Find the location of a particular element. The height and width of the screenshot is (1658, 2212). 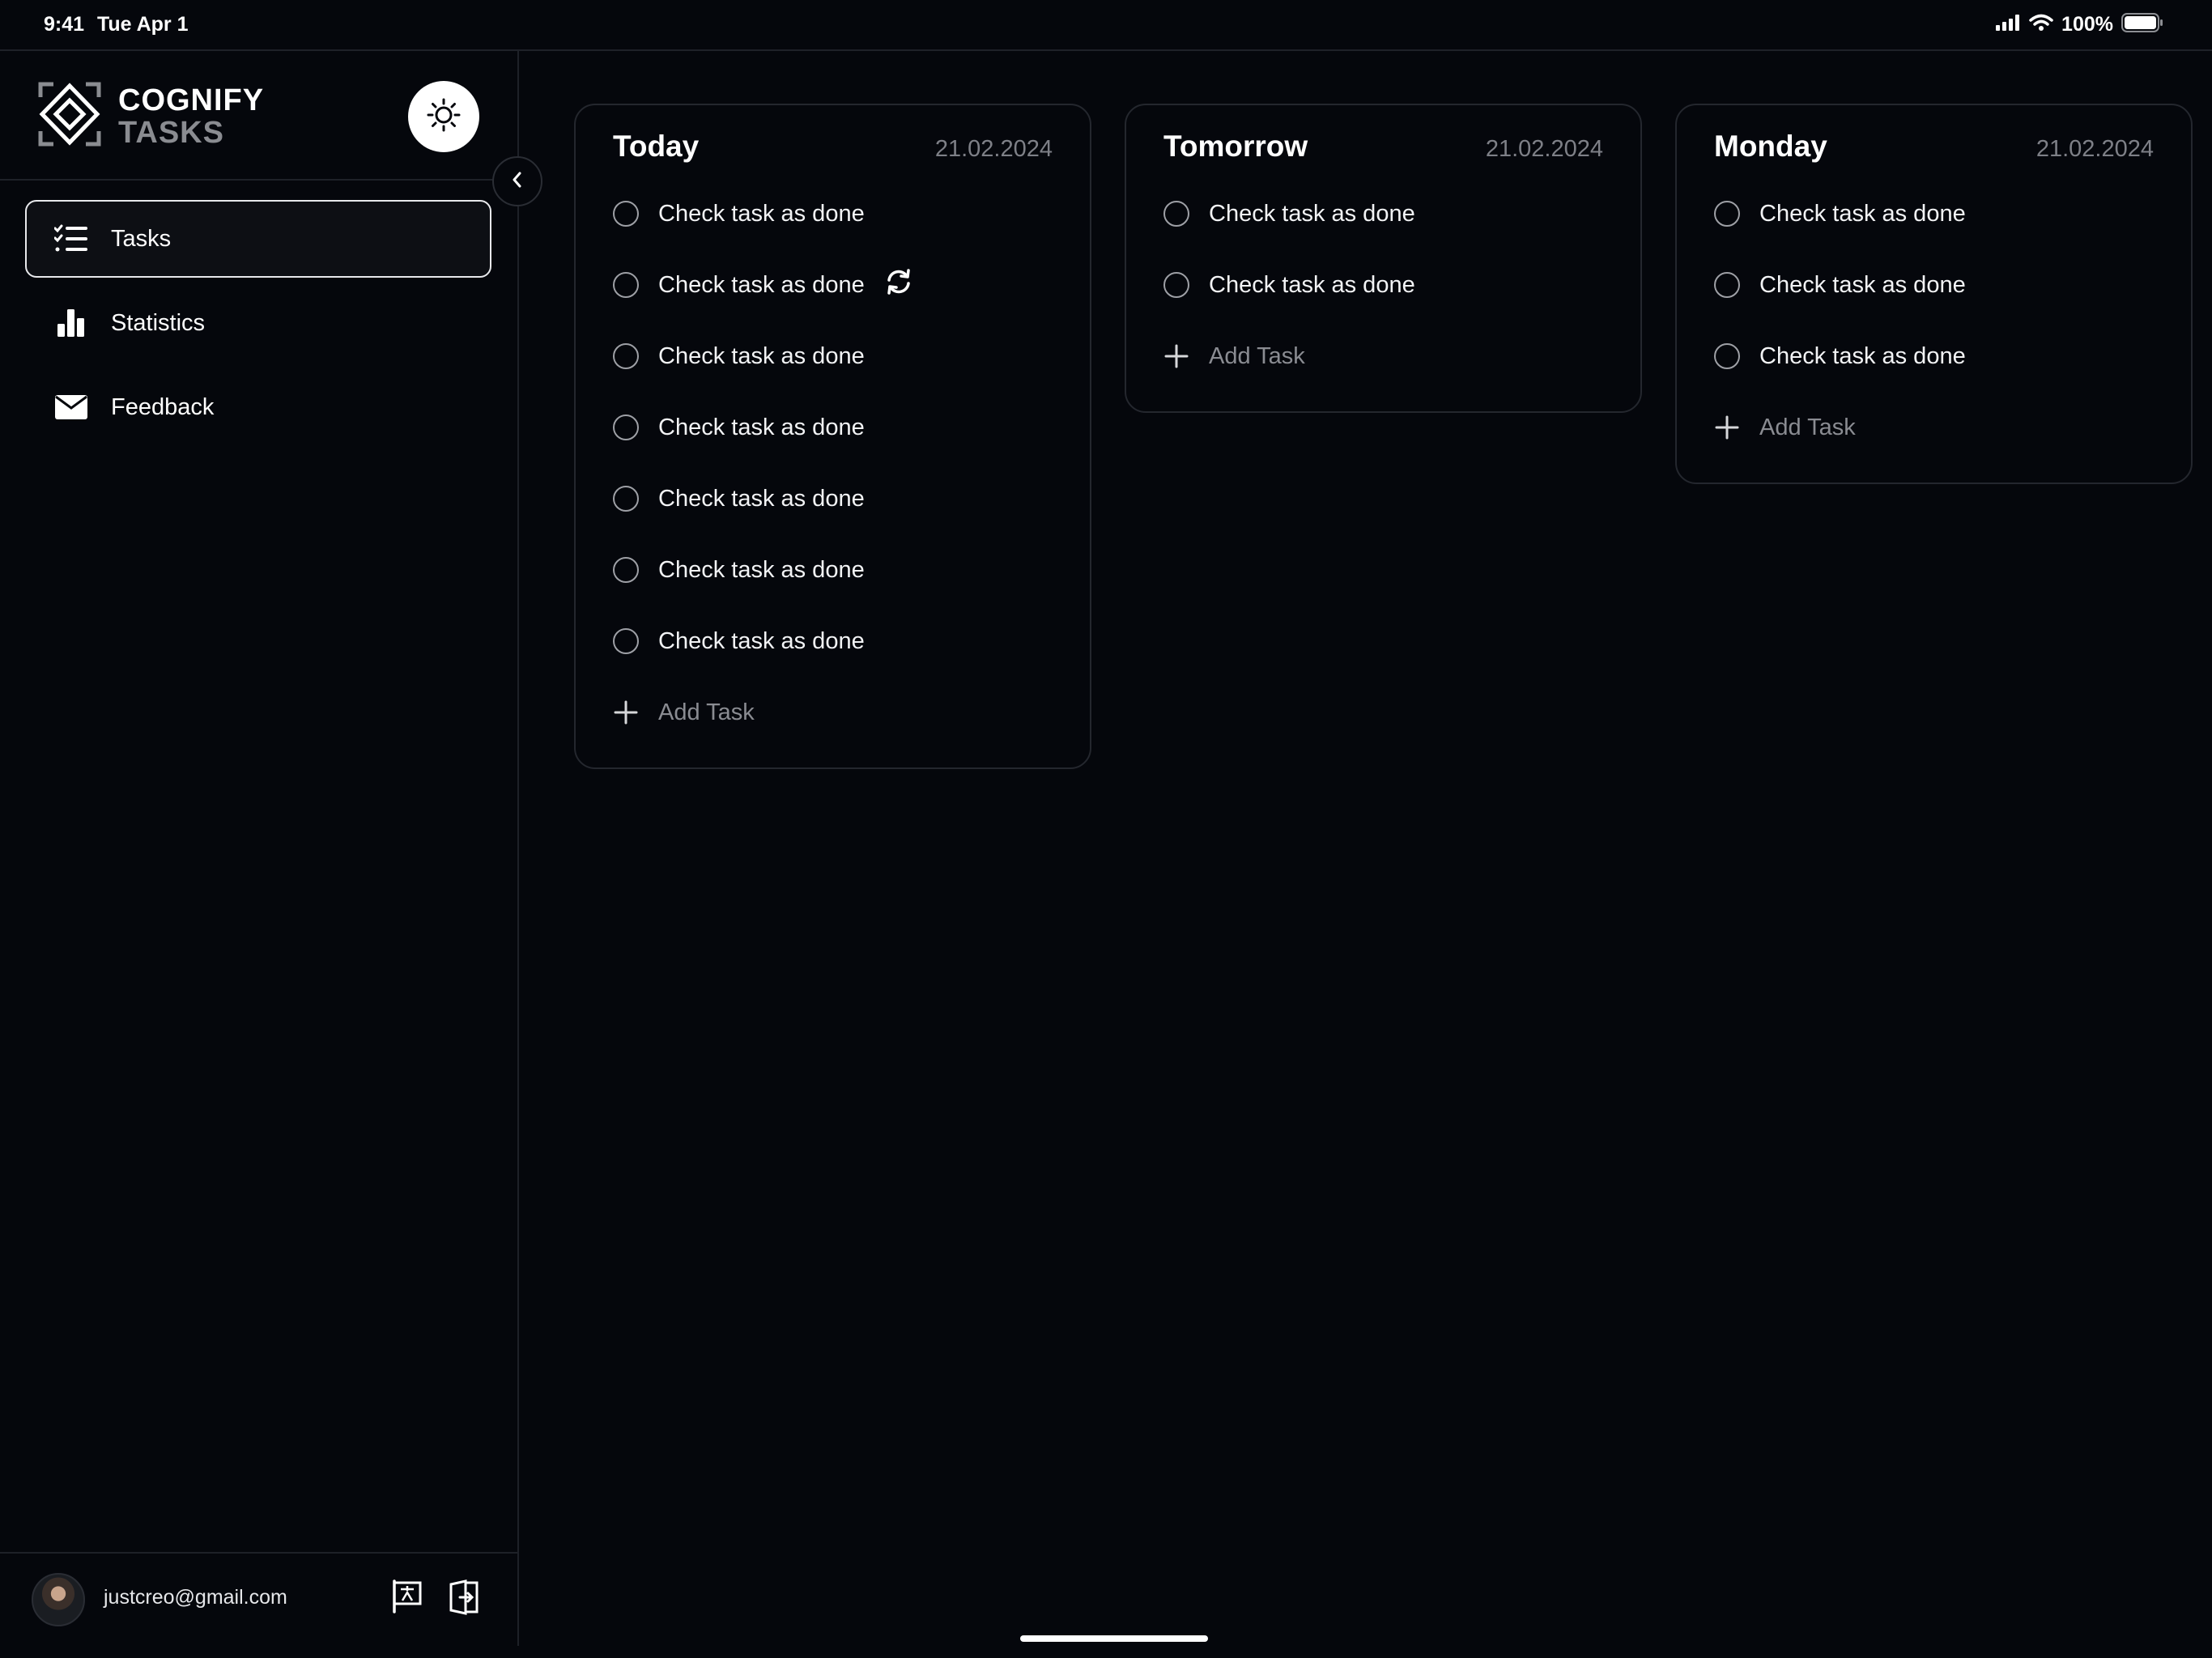

sidebar-item-label: Feedback is located at coordinates (163, 406).